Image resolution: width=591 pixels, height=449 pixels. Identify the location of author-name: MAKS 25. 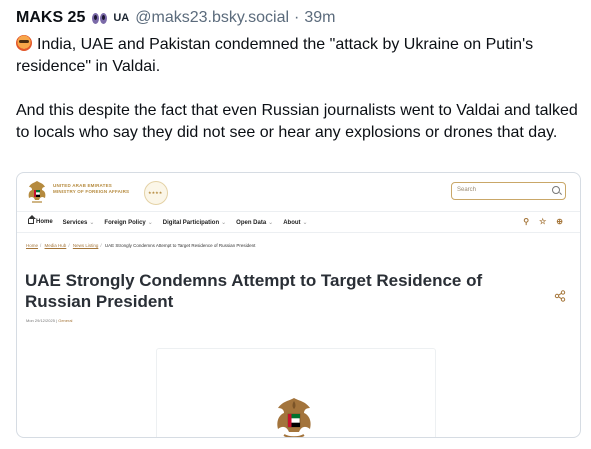
(50, 18).